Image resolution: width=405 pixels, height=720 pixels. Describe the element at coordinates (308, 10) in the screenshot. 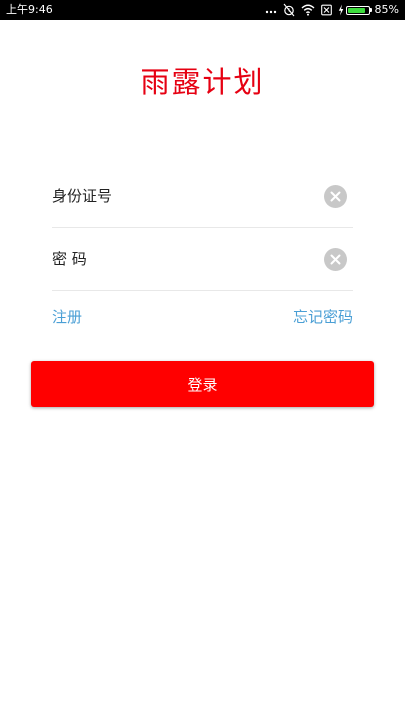

I see `wifi-icon` at that location.